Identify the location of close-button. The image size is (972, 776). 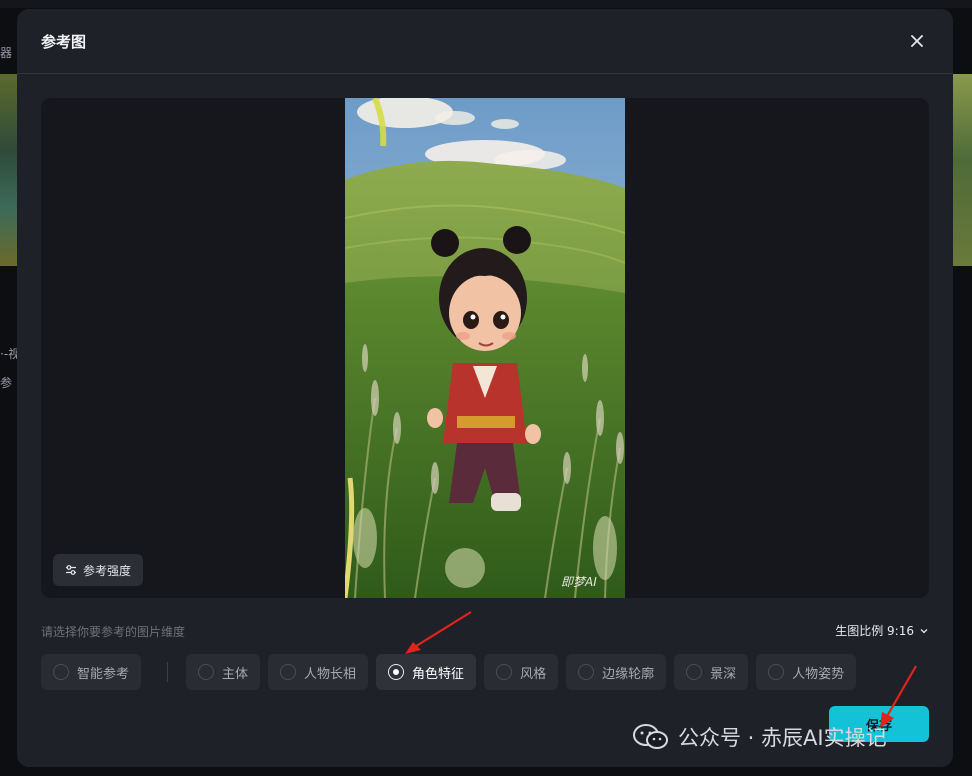
(917, 41).